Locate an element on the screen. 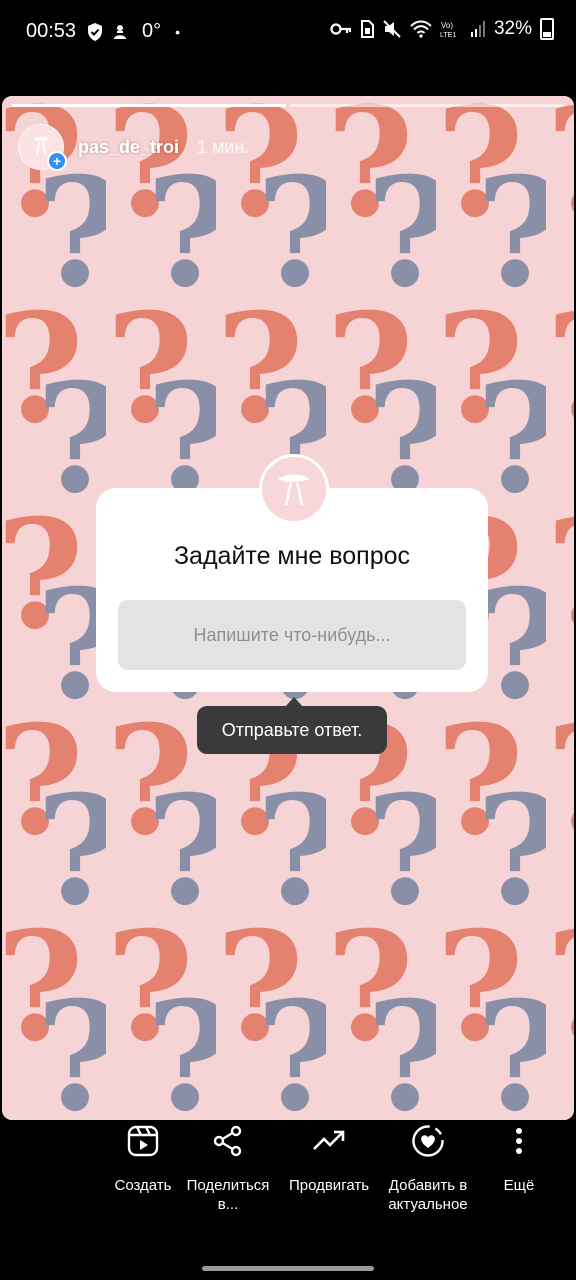 This screenshot has width=576, height=1280. sim-icon is located at coordinates (367, 29).